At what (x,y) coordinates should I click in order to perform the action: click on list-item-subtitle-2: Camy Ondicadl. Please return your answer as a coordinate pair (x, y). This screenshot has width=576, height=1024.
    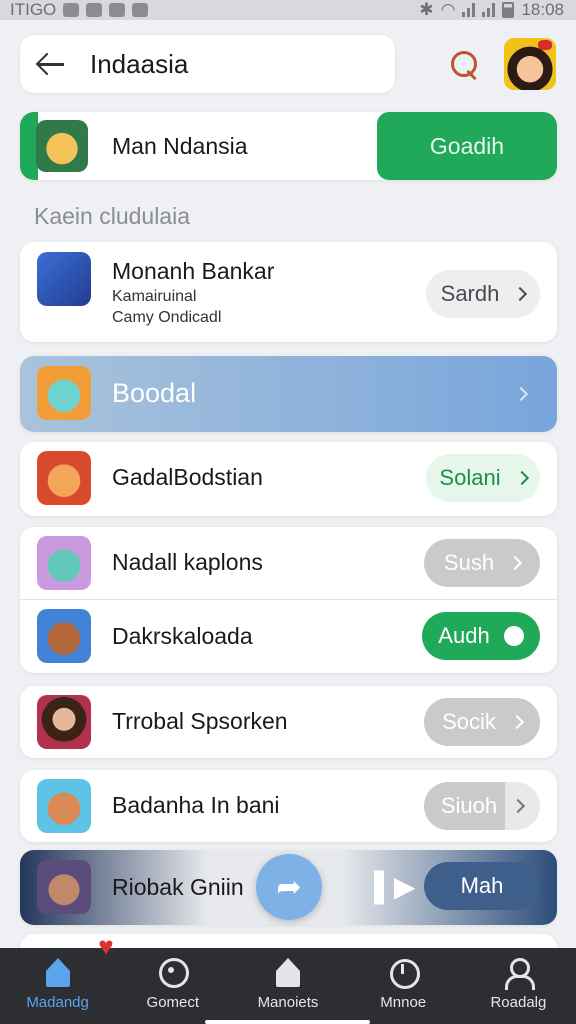
    Looking at the image, I should click on (167, 317).